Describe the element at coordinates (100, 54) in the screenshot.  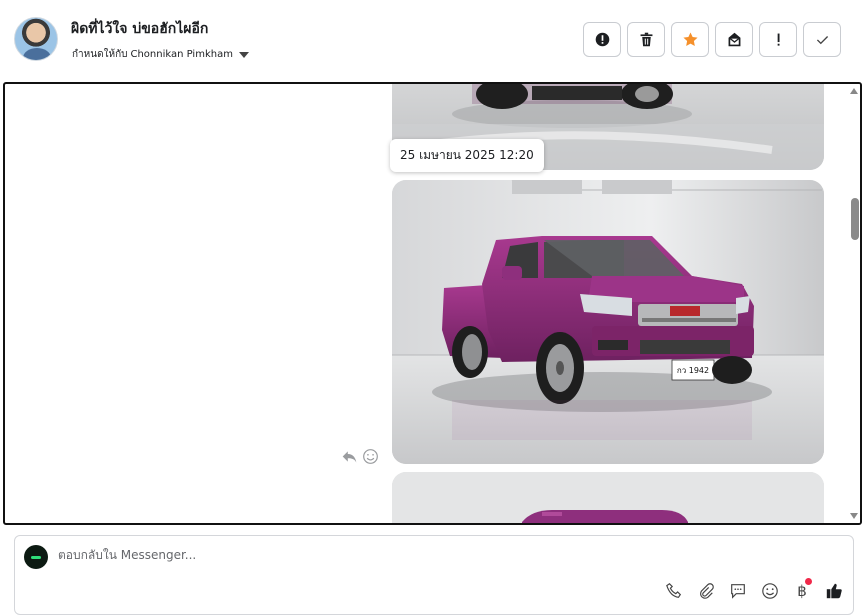
I see `assign-prefix: กำหนดให้กับ` at that location.